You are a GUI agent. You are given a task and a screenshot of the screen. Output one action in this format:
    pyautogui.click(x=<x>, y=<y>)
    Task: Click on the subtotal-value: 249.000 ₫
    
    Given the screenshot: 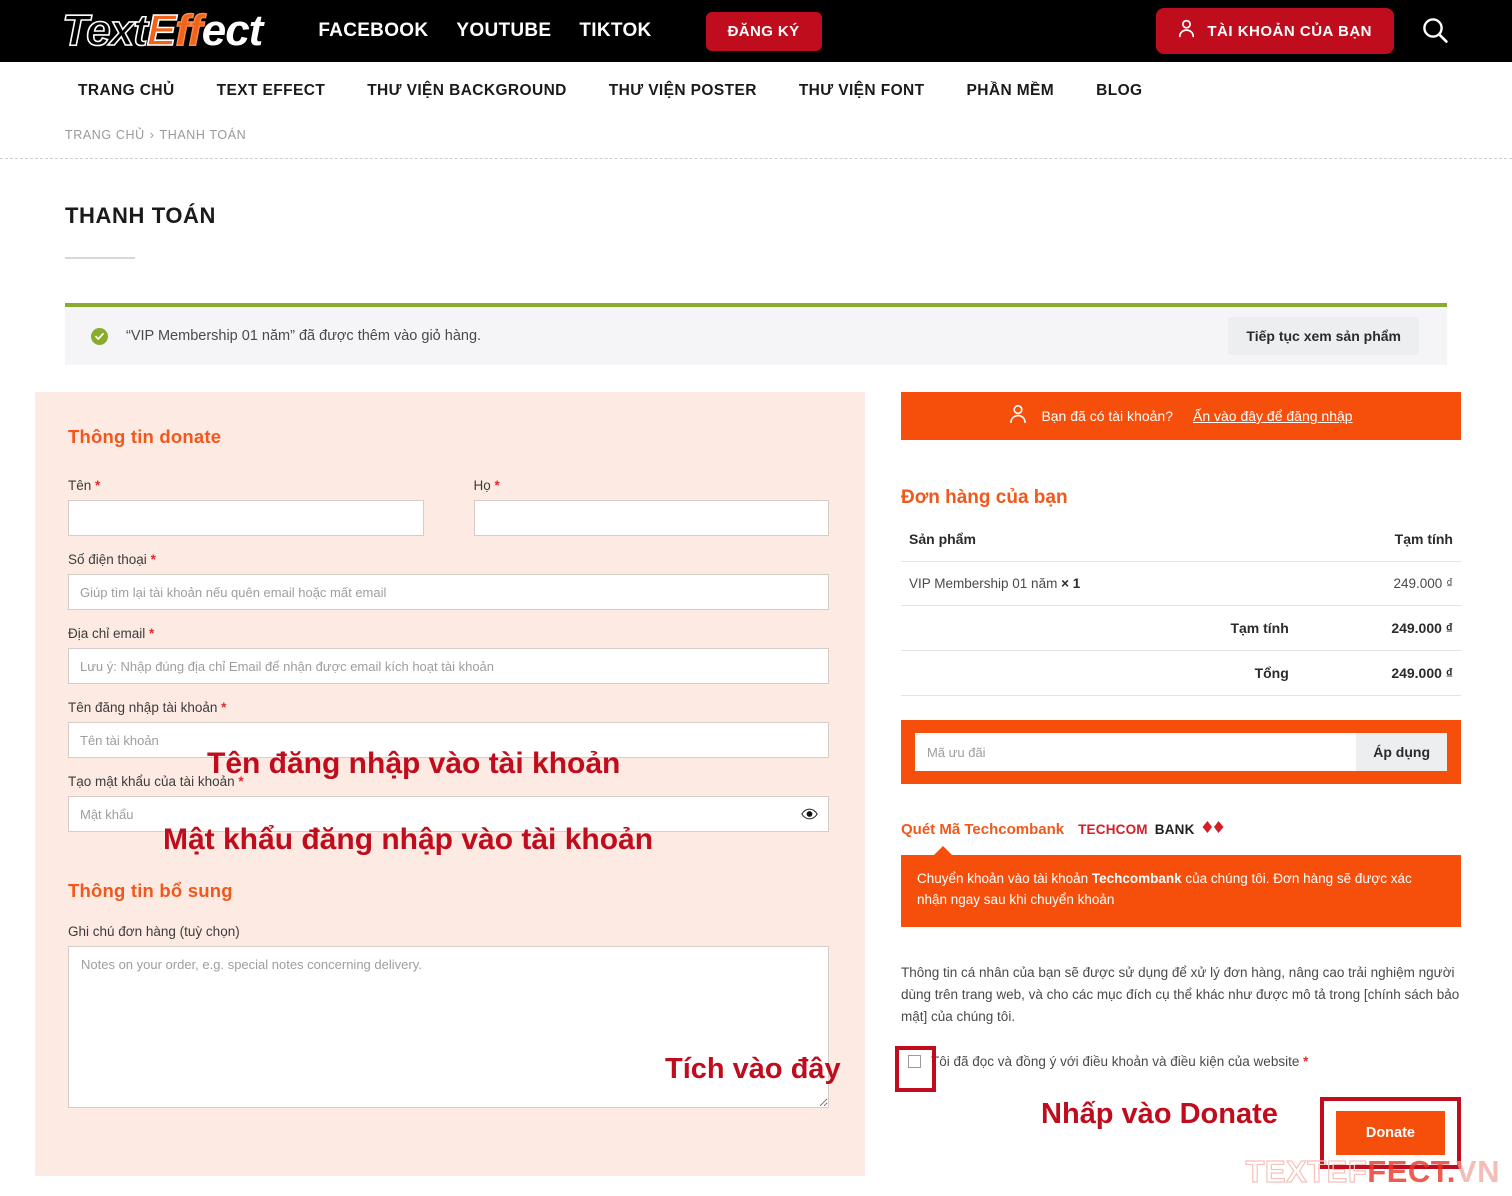 What is the action you would take?
    pyautogui.click(x=1378, y=628)
    